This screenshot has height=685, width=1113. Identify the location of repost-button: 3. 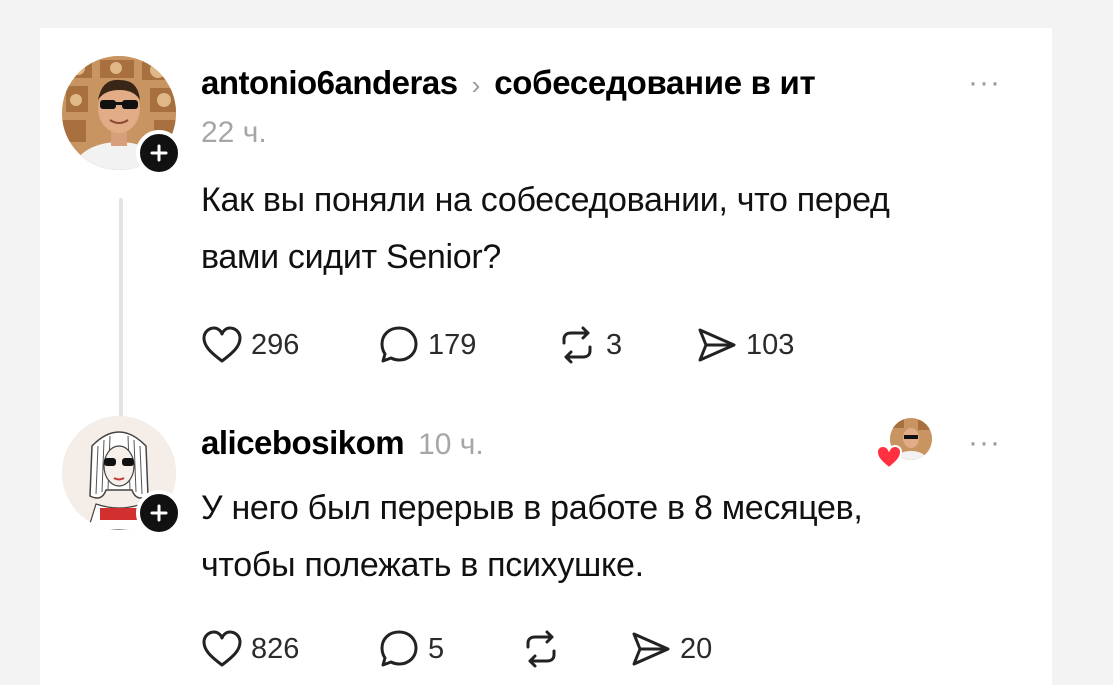
(626, 345).